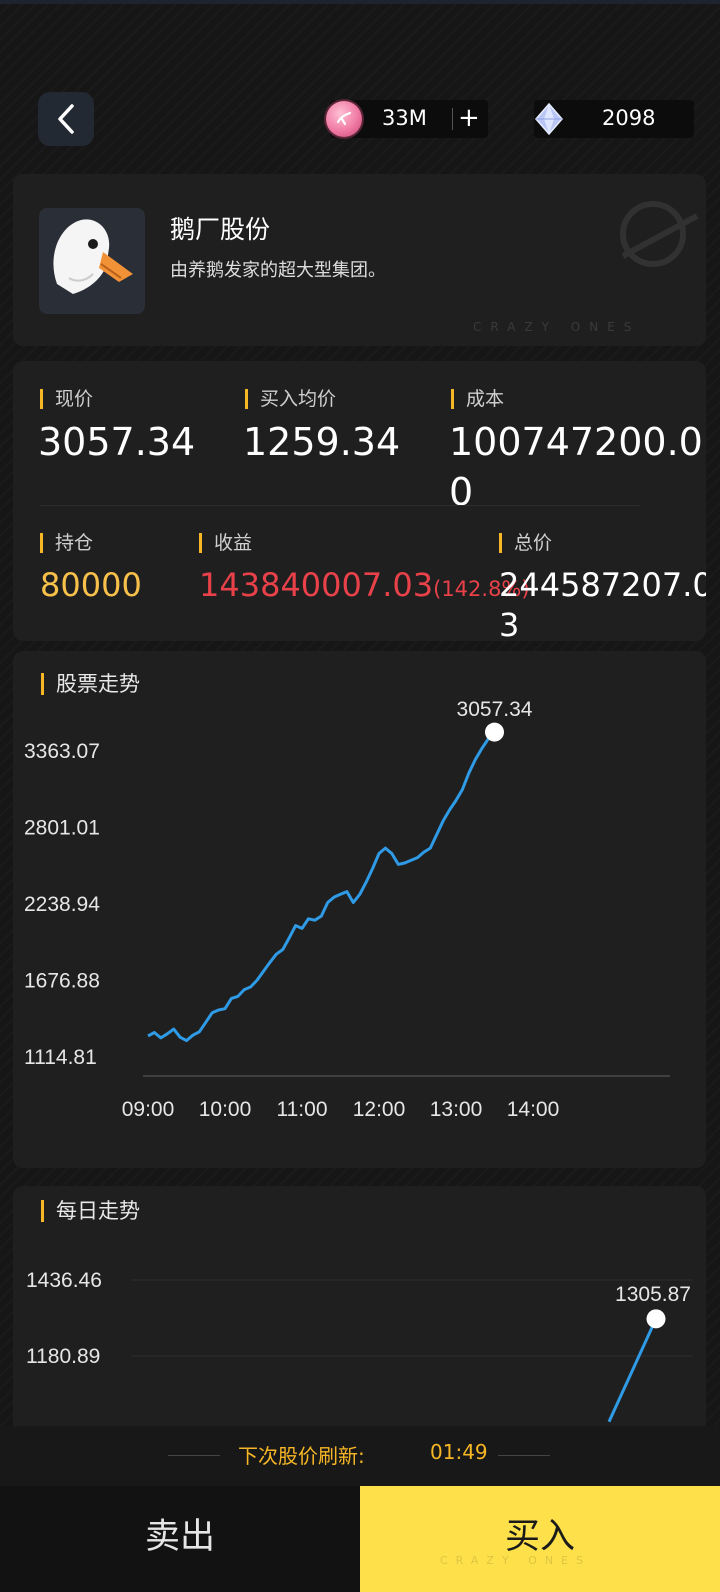 The height and width of the screenshot is (1592, 720). Describe the element at coordinates (629, 118) in the screenshot. I see `gem-value: 2098` at that location.